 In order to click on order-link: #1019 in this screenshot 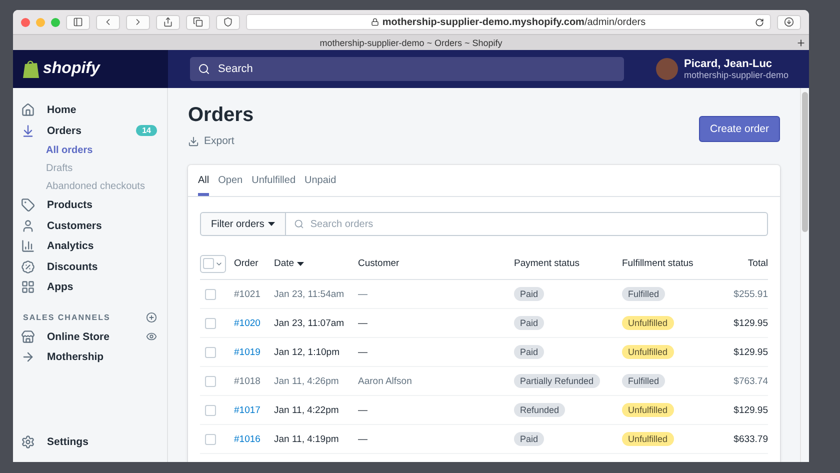, I will do `click(254, 352)`.